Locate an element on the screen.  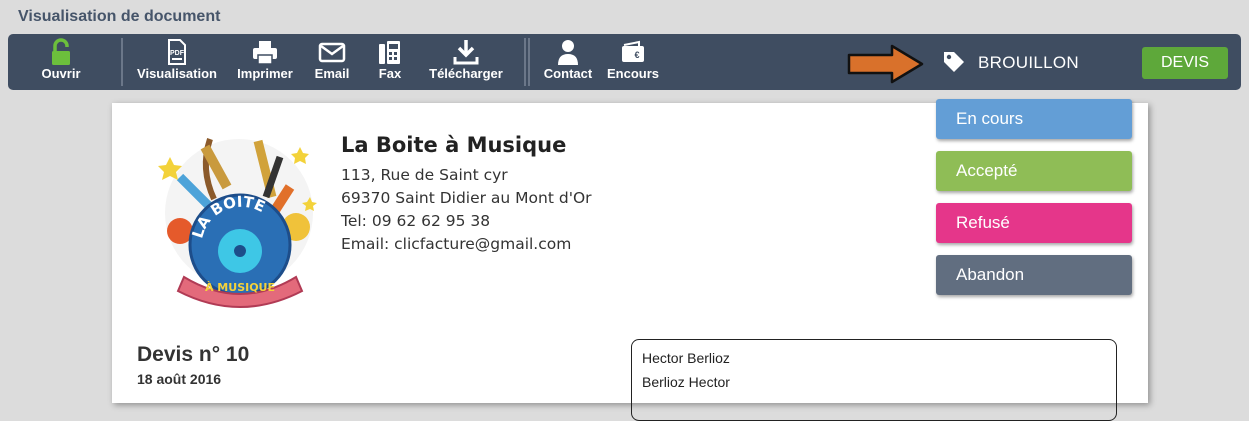
status-option-in-progress: En cours is located at coordinates (1034, 119).